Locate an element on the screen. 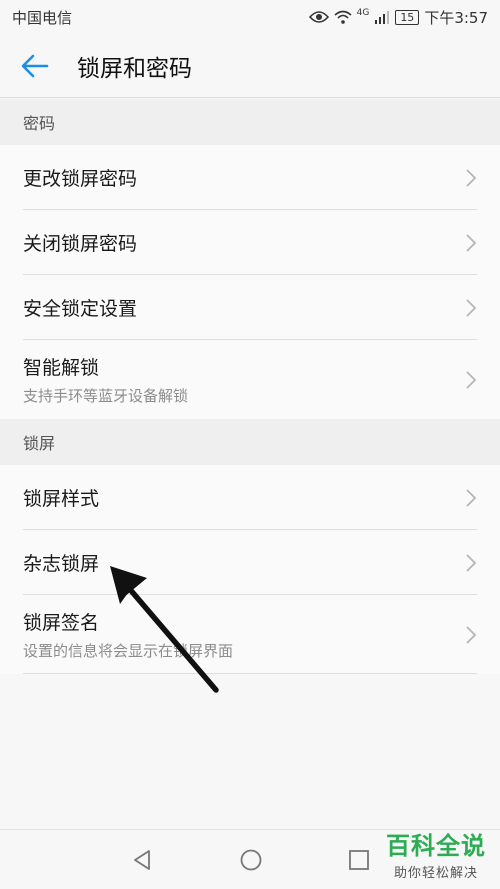 The width and height of the screenshot is (500, 889). back-button is located at coordinates (35, 66).